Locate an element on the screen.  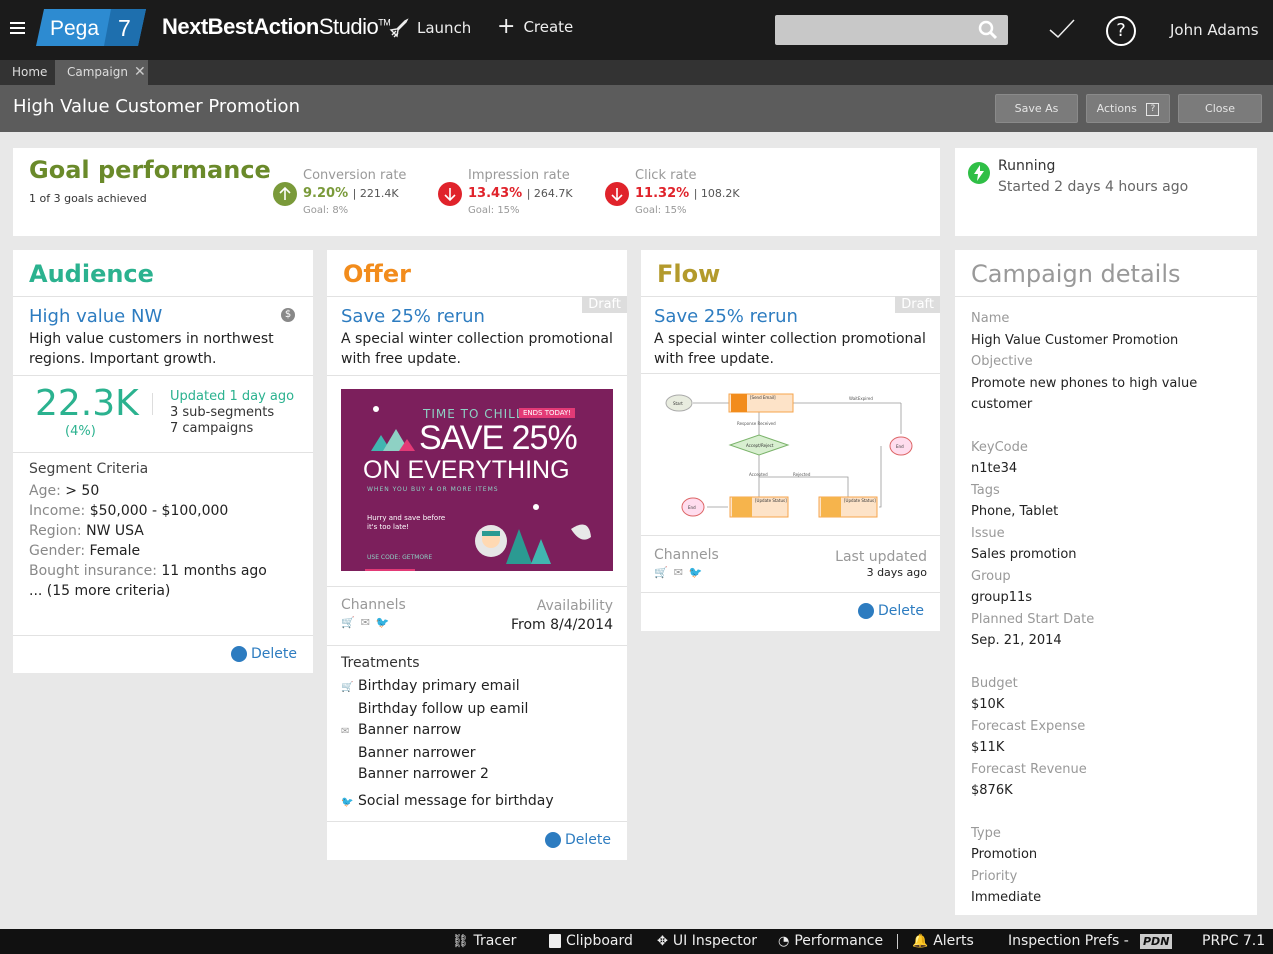
pdn-button: PDN is located at coordinates (1156, 941).